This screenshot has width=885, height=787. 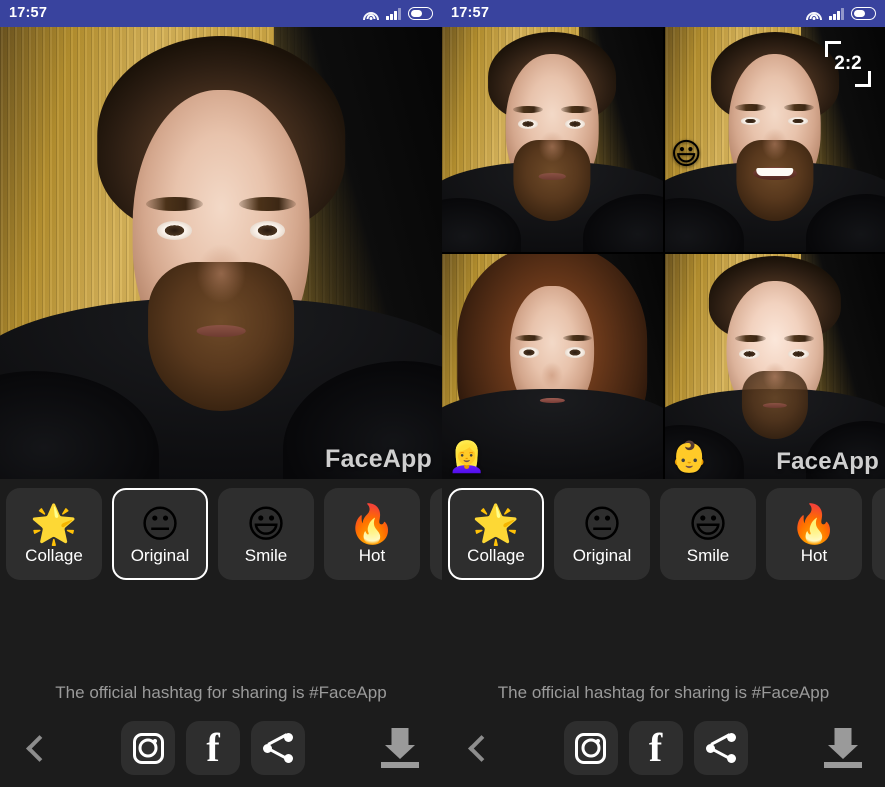 I want to click on badge-female-emoji: 👱‍♀️, so click(x=467, y=457).